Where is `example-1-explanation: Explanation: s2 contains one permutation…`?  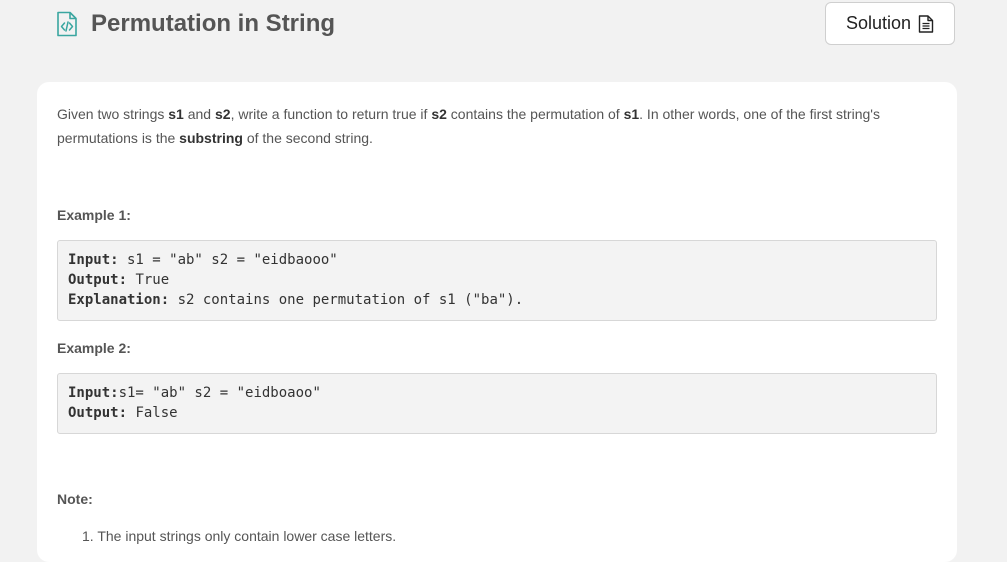
example-1-explanation: Explanation: s2 contains one permutation… is located at coordinates (296, 300).